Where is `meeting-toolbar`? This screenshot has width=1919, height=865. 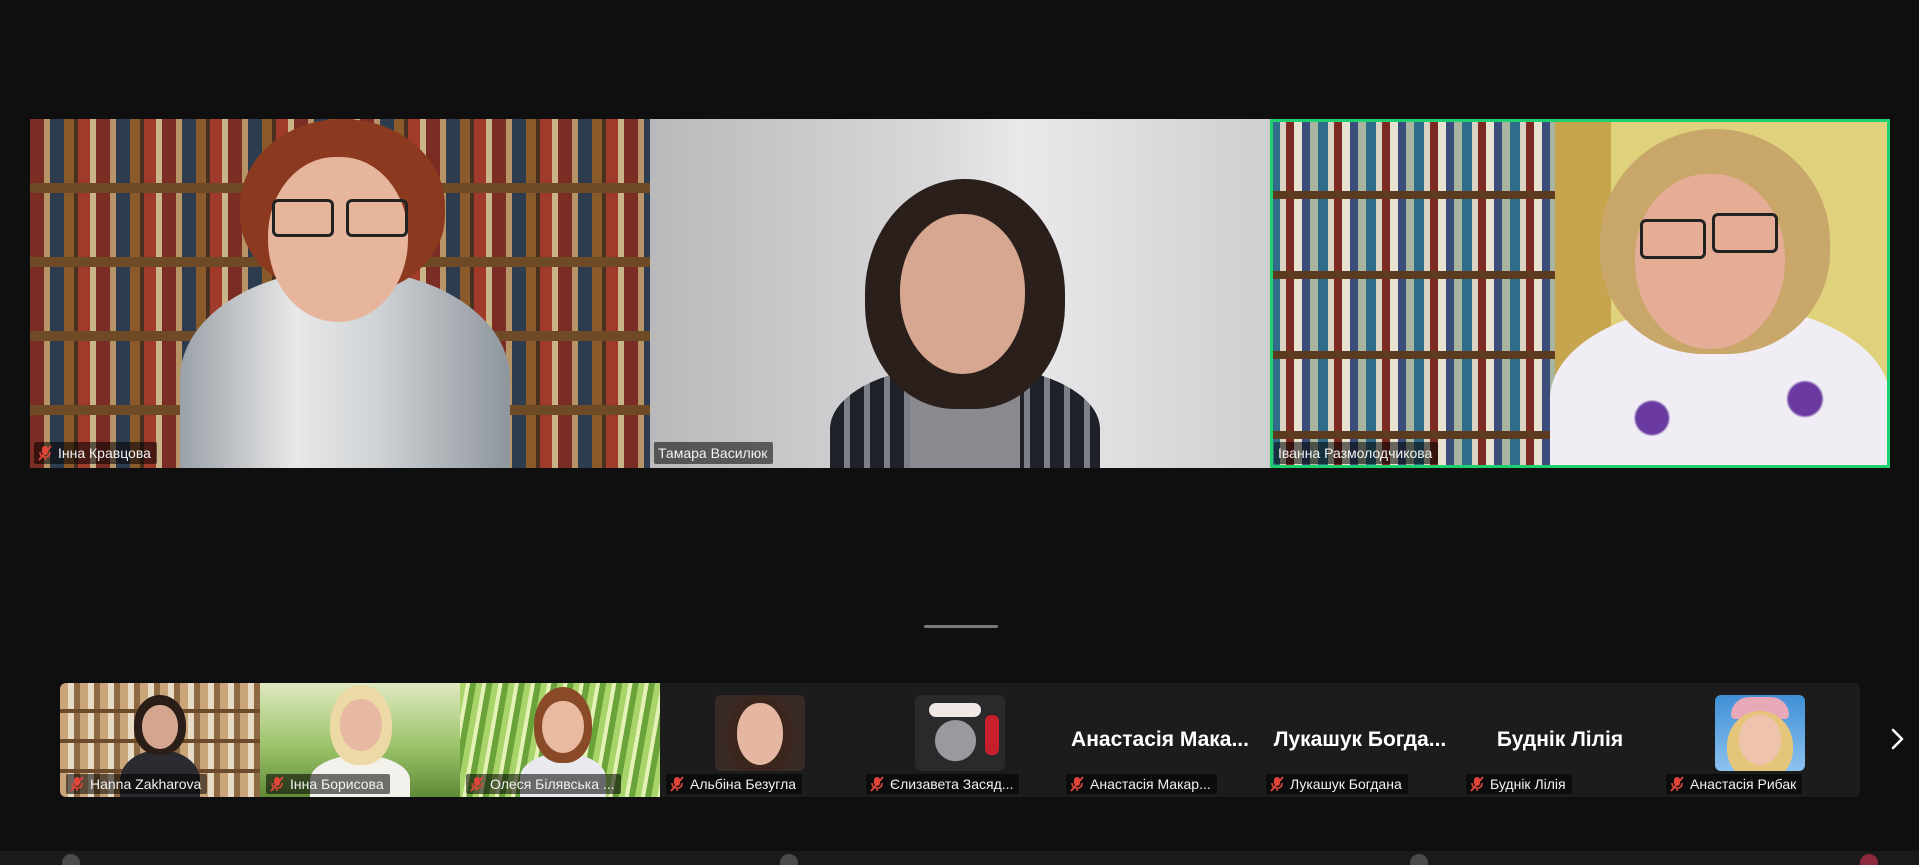 meeting-toolbar is located at coordinates (959, 858).